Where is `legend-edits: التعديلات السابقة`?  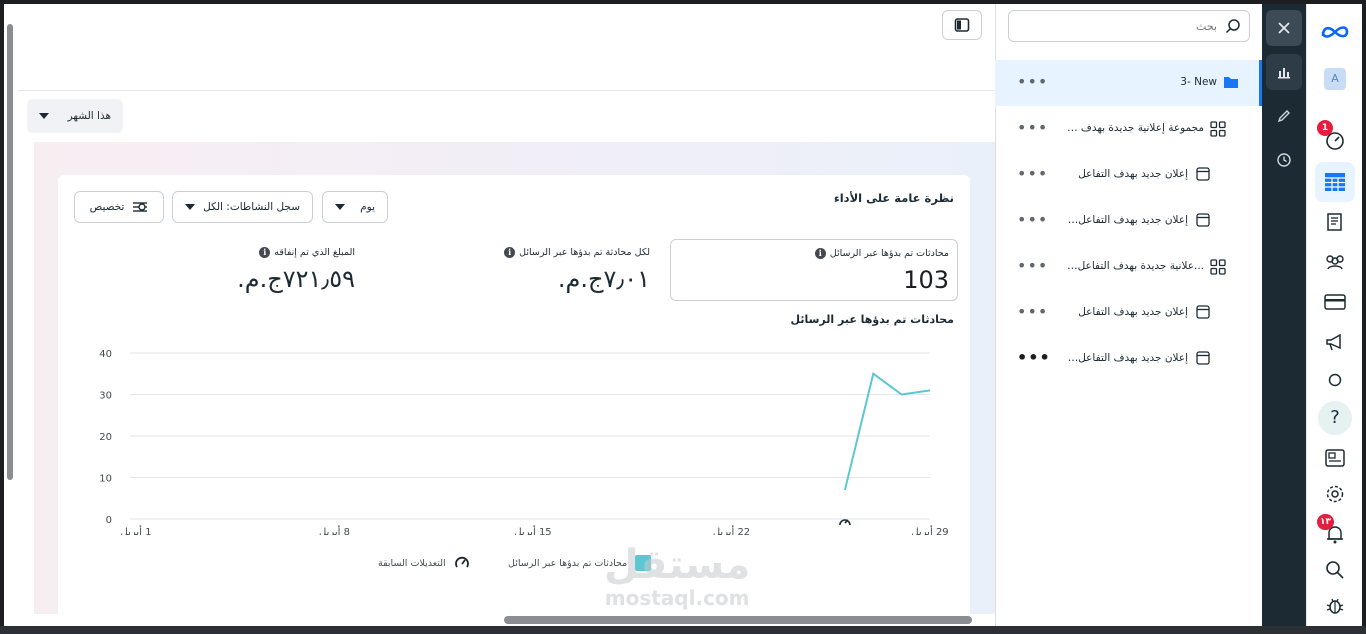
legend-edits: التعديلات السابقة is located at coordinates (424, 563).